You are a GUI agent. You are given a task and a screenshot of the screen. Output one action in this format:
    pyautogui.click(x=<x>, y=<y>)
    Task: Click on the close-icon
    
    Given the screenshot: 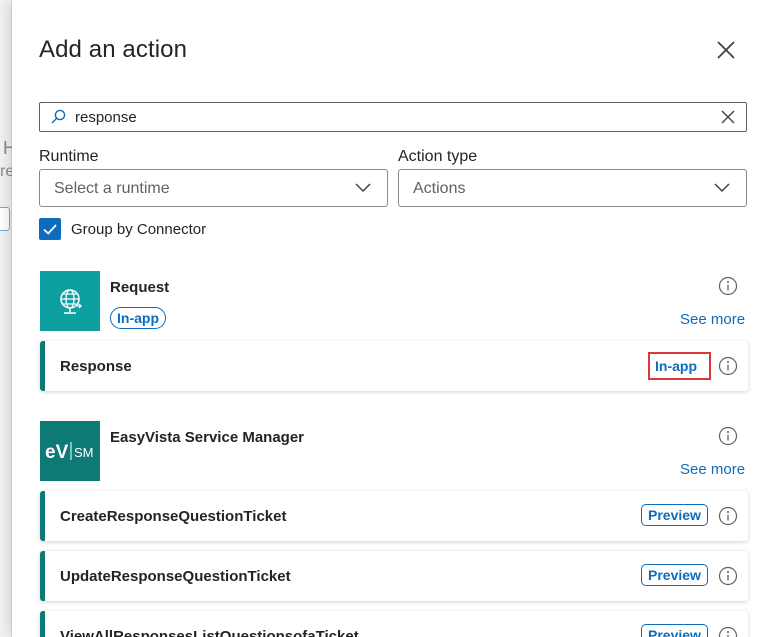 What is the action you would take?
    pyautogui.click(x=726, y=50)
    